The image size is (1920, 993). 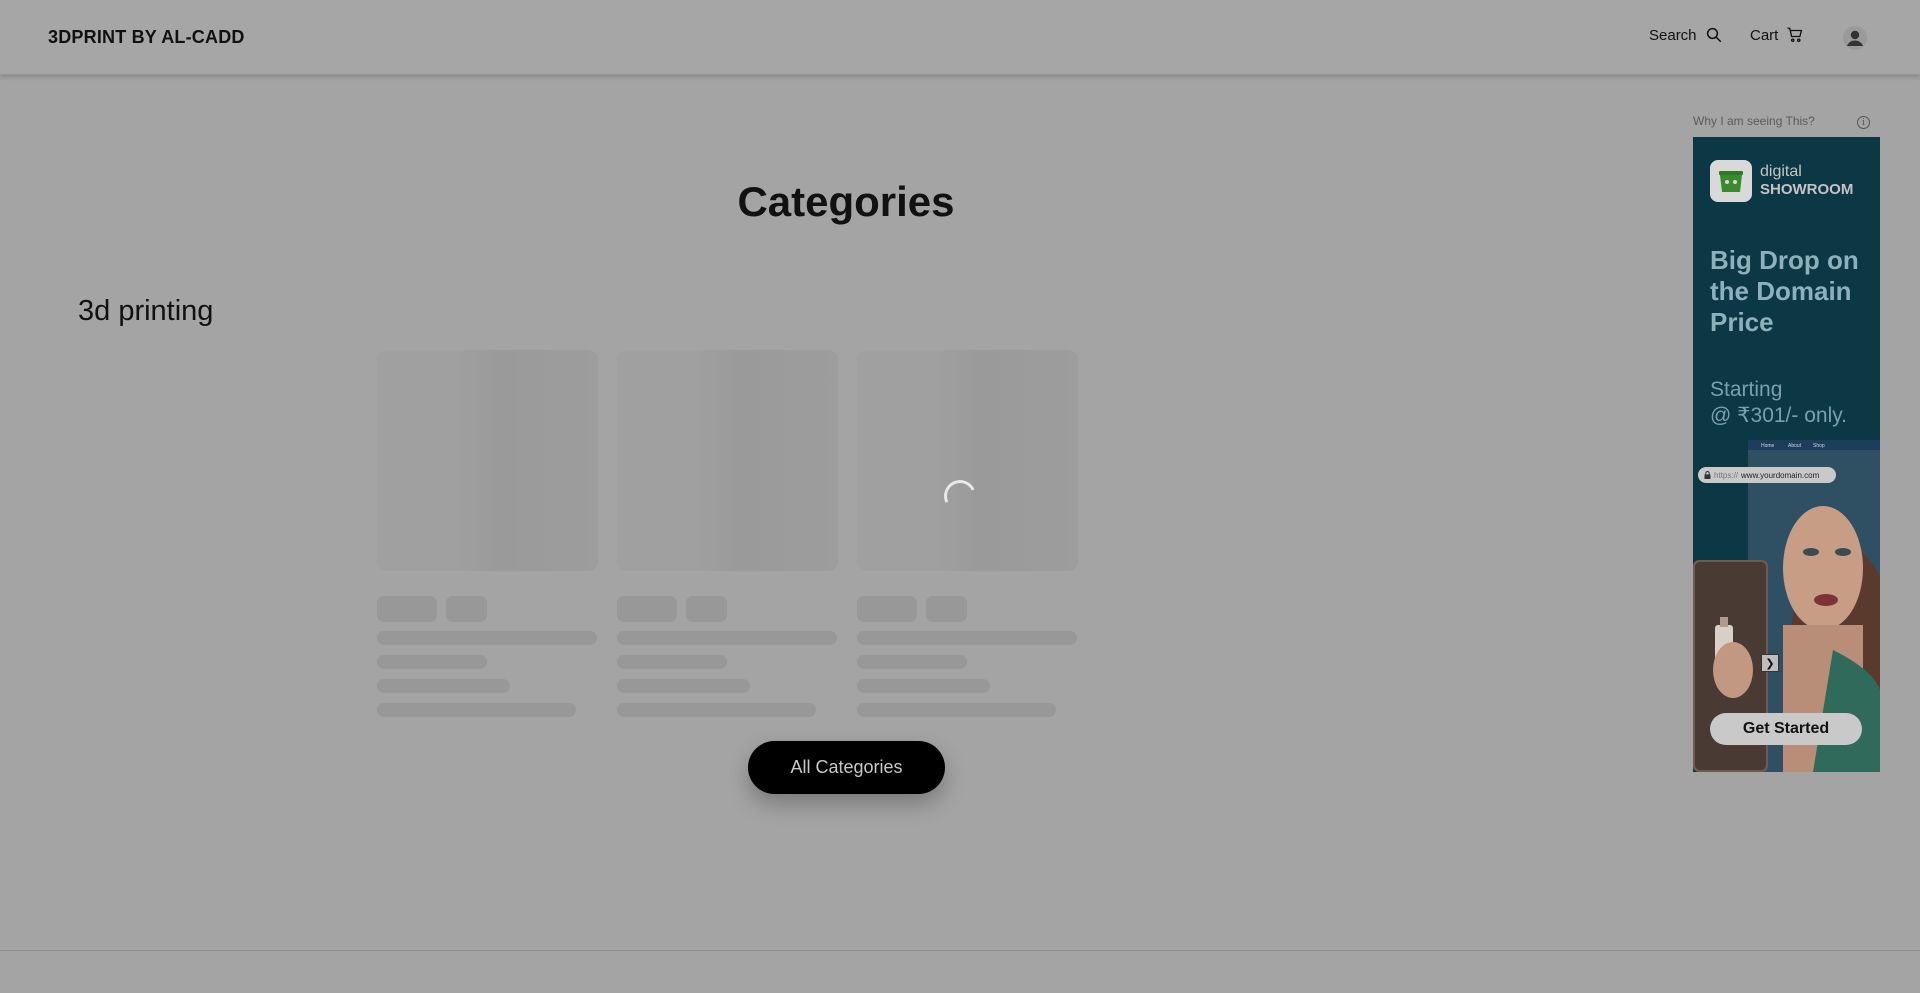 What do you see at coordinates (146, 37) in the screenshot?
I see `site-logo: 3DPRINT BY AL-CADD` at bounding box center [146, 37].